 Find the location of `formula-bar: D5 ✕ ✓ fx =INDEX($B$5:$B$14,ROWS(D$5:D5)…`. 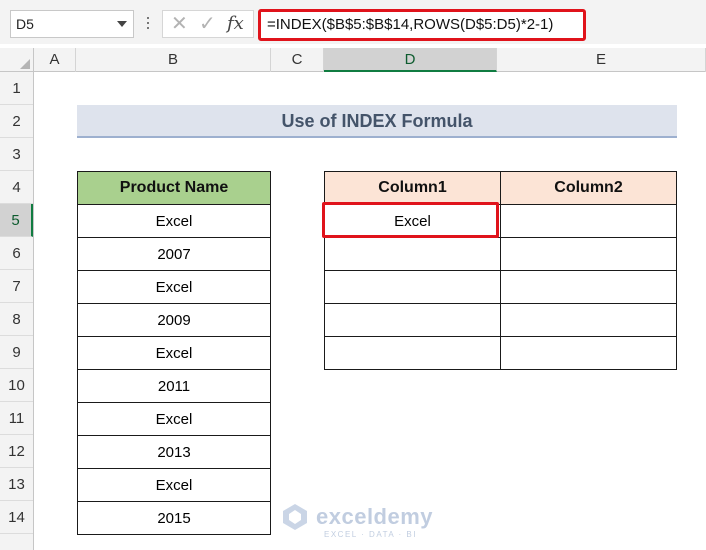

formula-bar: D5 ✕ ✓ fx =INDEX($B$5:$B$14,ROWS(D$5:D5)… is located at coordinates (353, 22).